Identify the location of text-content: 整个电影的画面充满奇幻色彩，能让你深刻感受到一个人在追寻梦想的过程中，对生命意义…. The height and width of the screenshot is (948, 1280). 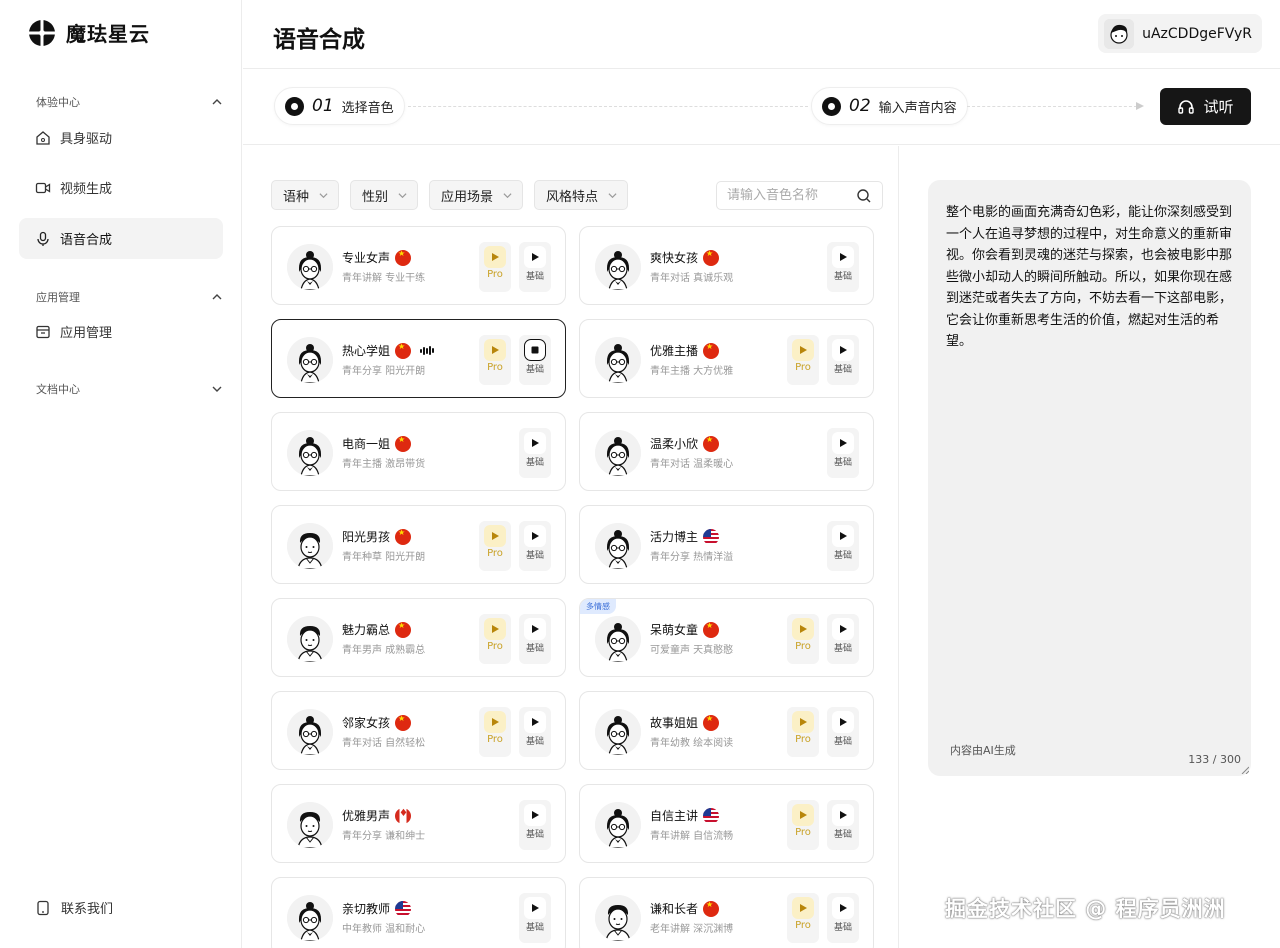
(1091, 277).